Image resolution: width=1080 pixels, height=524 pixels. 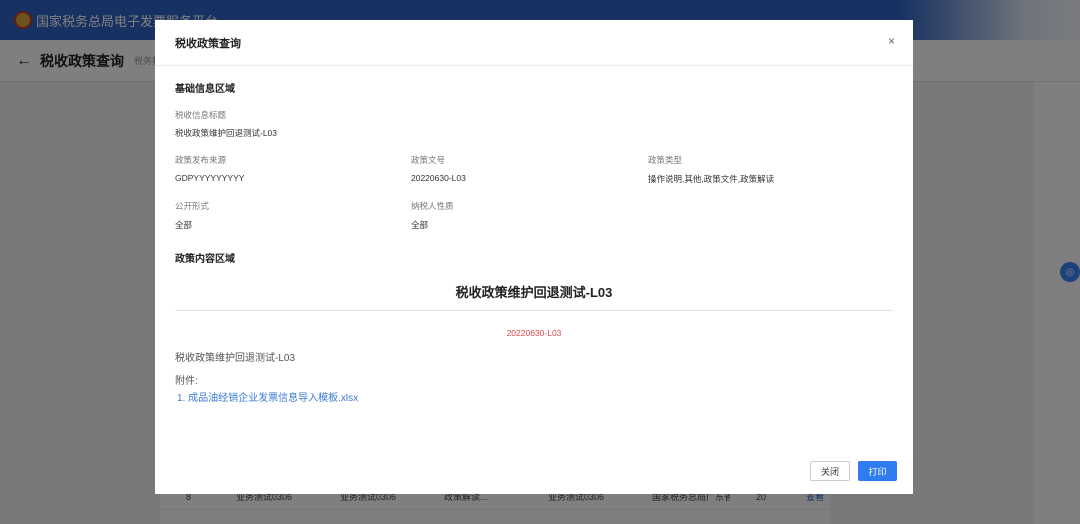 I want to click on doc-no-label: 政策文号, so click(x=428, y=160).